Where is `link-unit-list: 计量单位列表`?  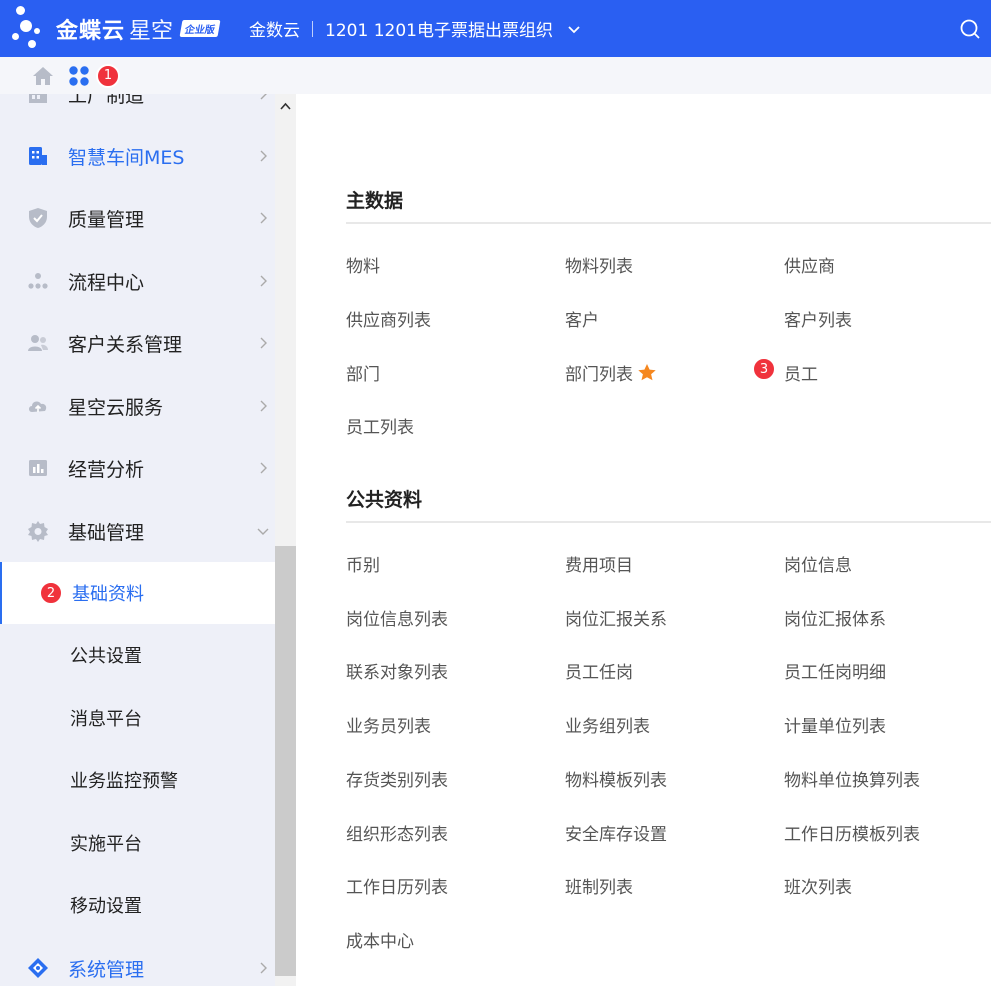
link-unit-list: 计量单位列表 is located at coordinates (835, 724).